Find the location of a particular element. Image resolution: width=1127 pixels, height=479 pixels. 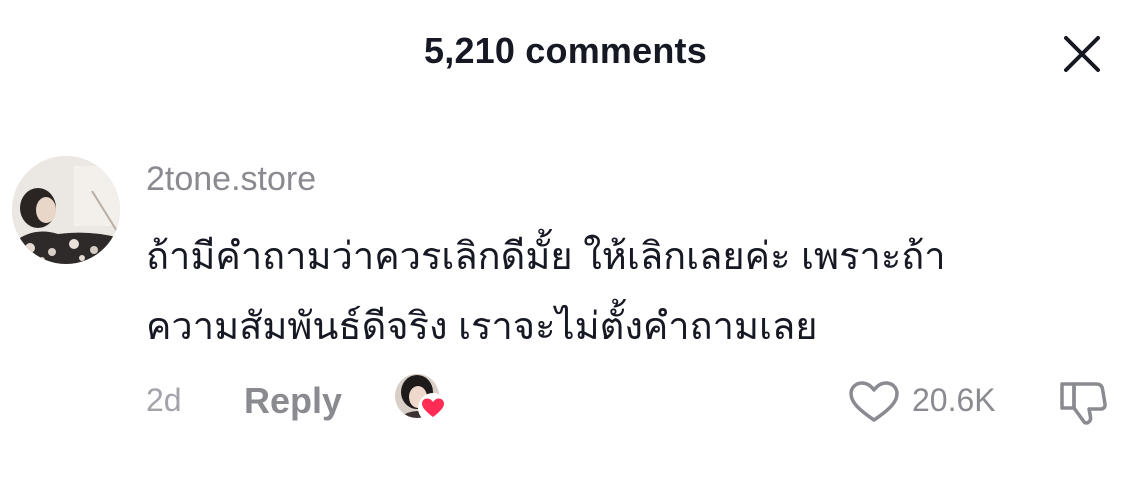

close-button is located at coordinates (1082, 54).